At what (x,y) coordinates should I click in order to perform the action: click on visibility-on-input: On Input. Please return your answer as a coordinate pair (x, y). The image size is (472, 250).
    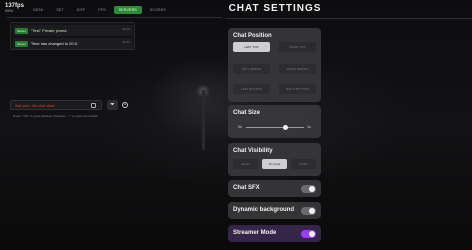
    Looking at the image, I should click on (274, 164).